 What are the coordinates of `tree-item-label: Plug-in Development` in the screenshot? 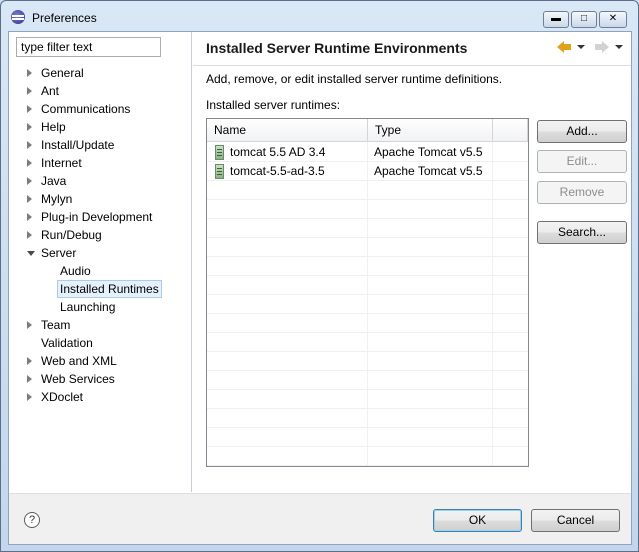 It's located at (97, 217).